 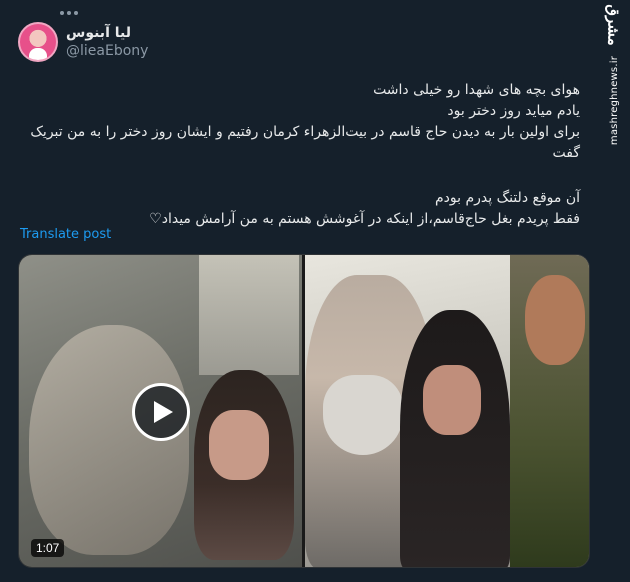 What do you see at coordinates (614, 101) in the screenshot?
I see `watermark-url: mashreghnews.ir` at bounding box center [614, 101].